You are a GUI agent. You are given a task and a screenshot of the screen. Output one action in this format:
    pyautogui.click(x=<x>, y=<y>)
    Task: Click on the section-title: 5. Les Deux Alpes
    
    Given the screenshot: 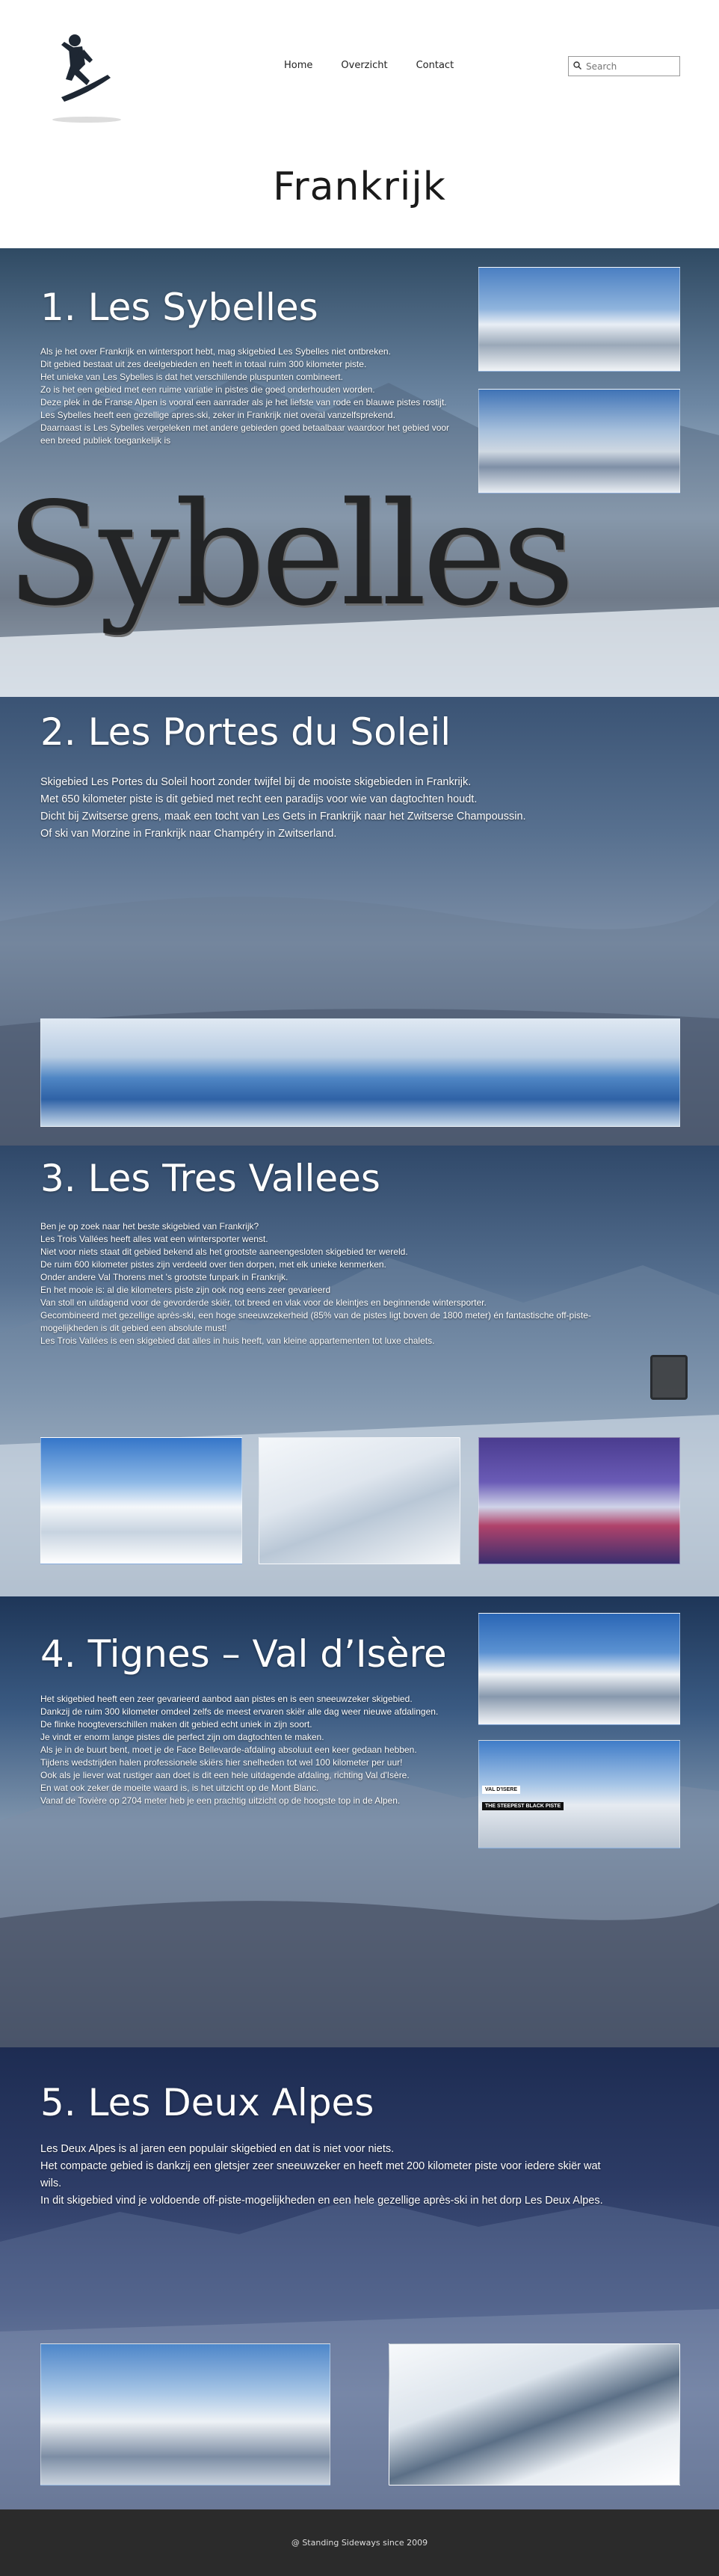 What is the action you would take?
    pyautogui.click(x=207, y=2102)
    